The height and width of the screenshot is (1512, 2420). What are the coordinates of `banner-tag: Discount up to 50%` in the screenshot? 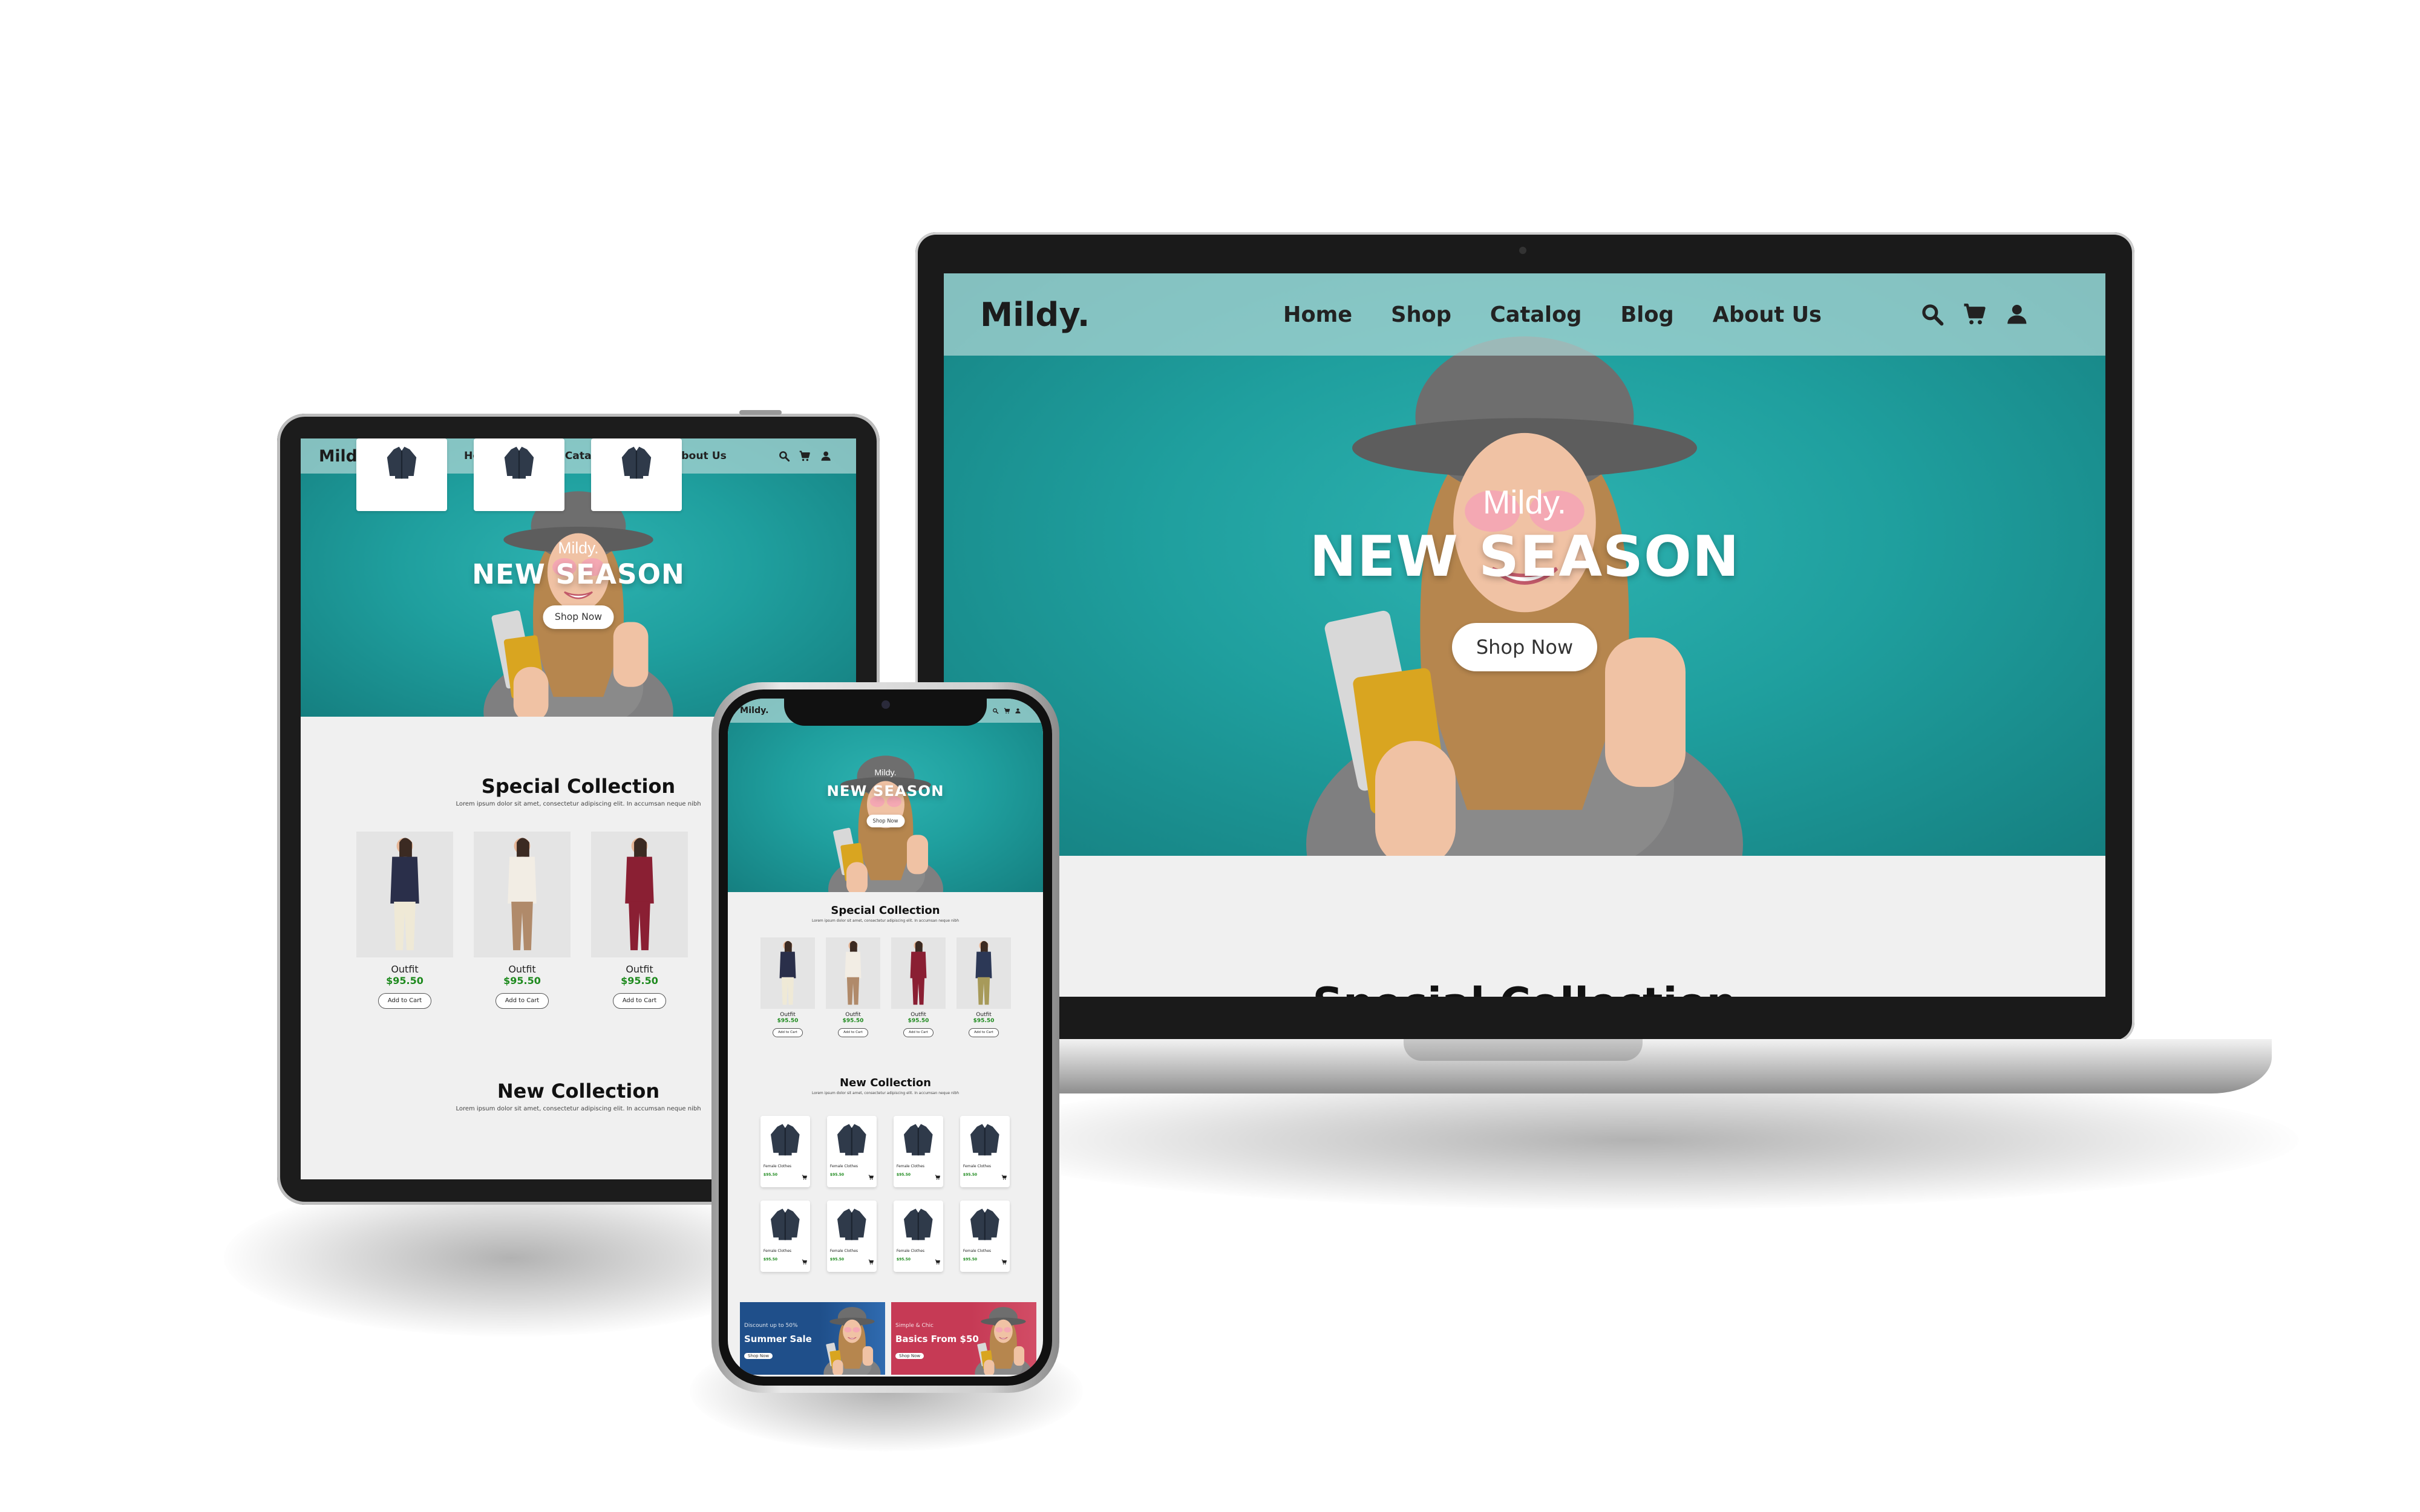 It's located at (771, 1325).